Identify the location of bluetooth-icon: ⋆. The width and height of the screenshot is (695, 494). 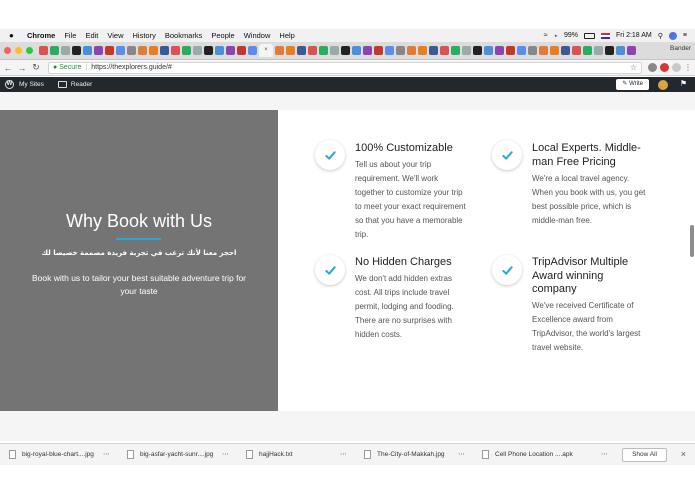
(556, 36).